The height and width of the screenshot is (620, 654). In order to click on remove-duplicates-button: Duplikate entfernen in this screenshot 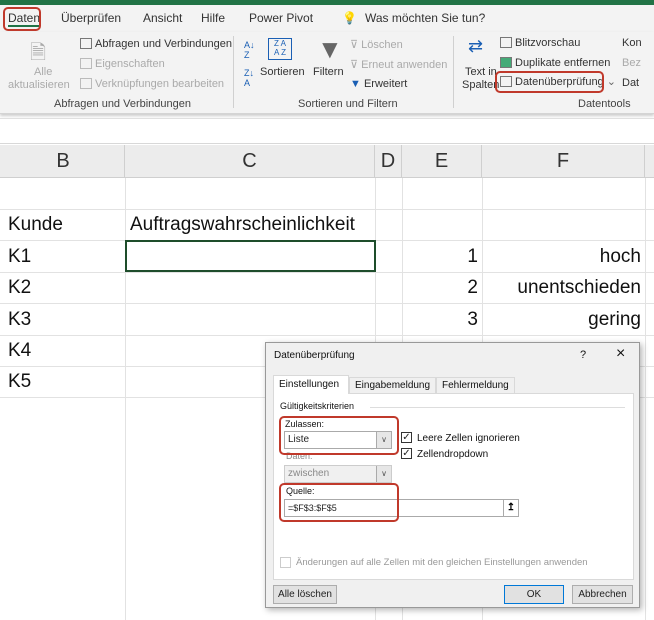, I will do `click(555, 63)`.